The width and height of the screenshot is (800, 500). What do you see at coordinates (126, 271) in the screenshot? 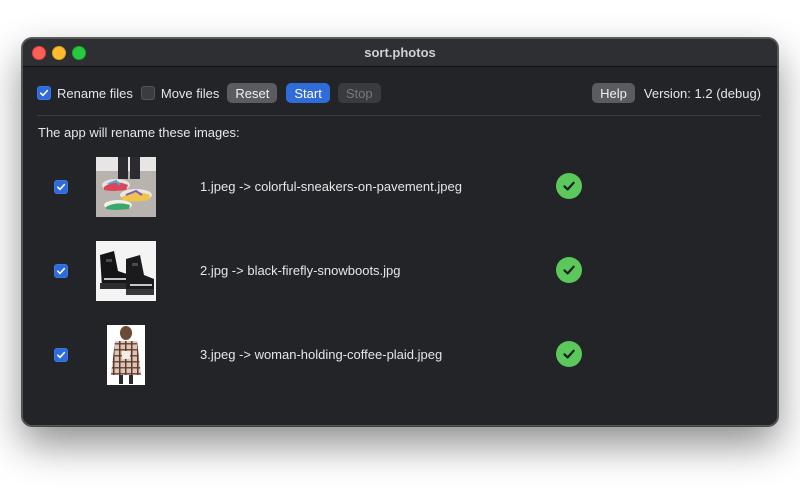
I see `snowboots-thumbnail` at bounding box center [126, 271].